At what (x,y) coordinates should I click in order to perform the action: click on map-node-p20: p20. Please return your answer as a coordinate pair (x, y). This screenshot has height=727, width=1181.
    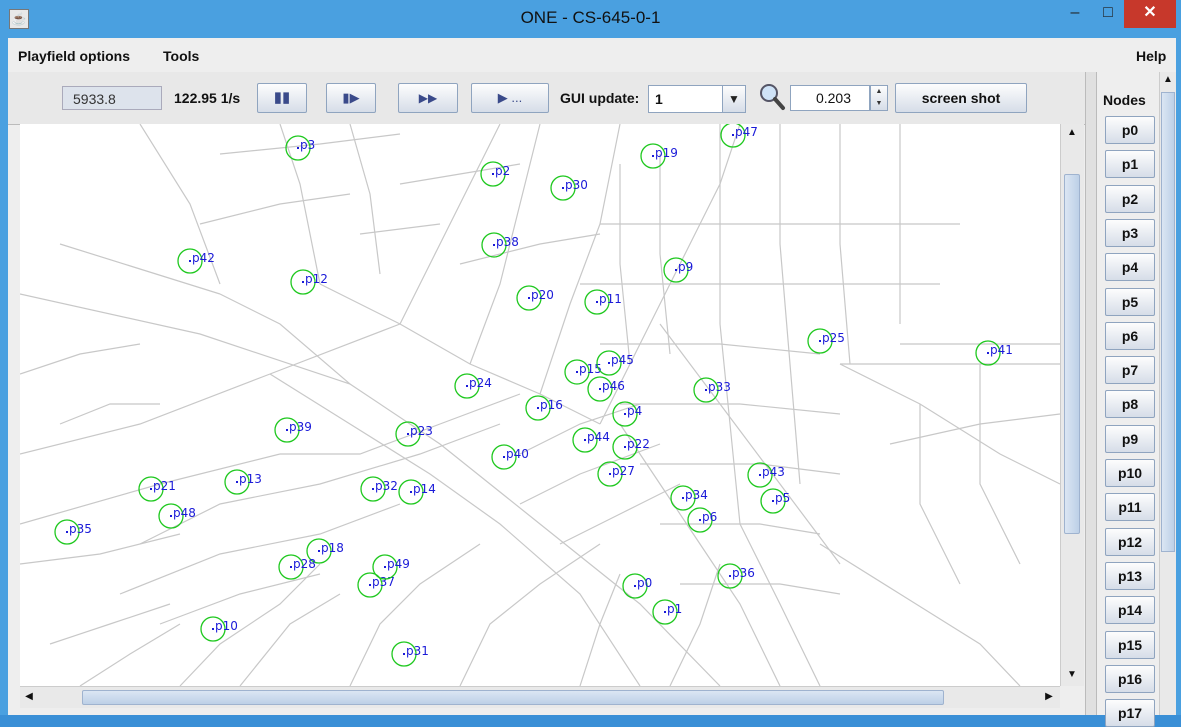
    Looking at the image, I should click on (535, 298).